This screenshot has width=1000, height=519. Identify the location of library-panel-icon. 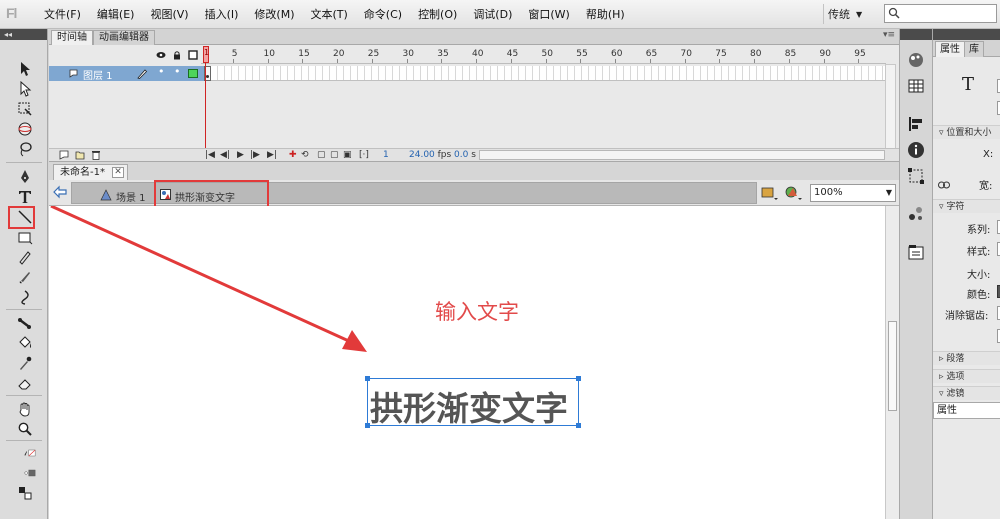
(916, 252).